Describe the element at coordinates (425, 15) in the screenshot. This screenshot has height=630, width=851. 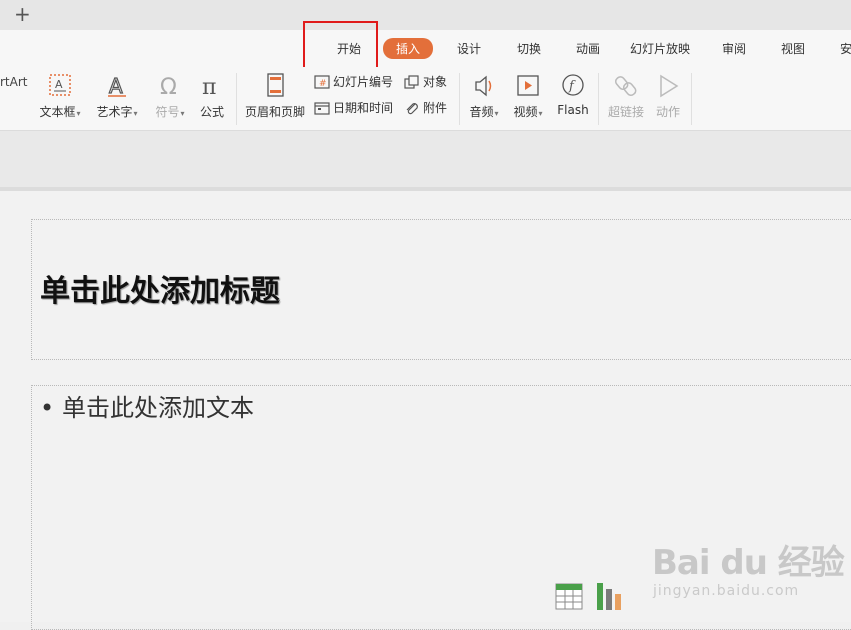
I see `tab-bar: +` at that location.